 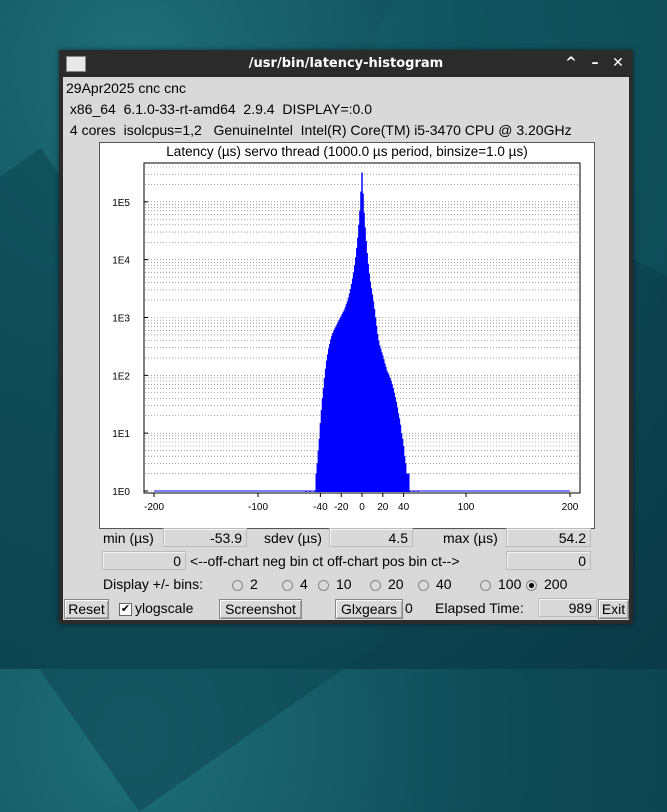 What do you see at coordinates (444, 584) in the screenshot?
I see `bins-option-label: 40` at bounding box center [444, 584].